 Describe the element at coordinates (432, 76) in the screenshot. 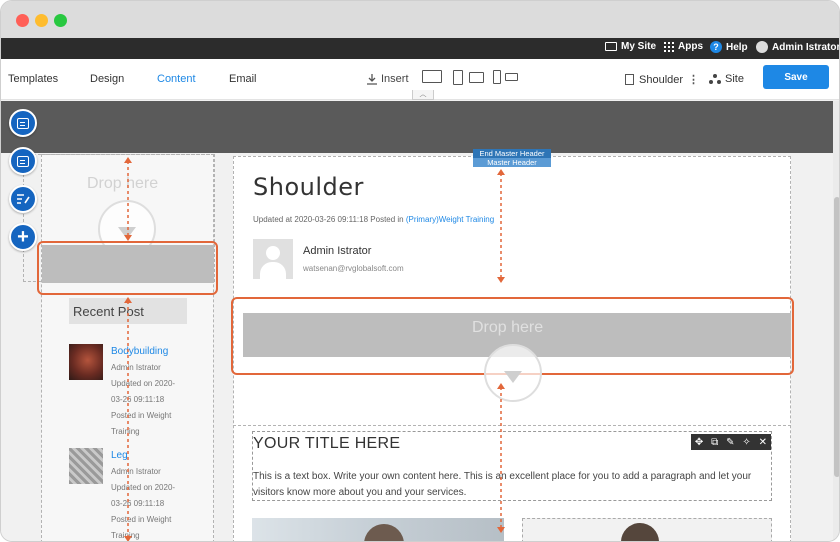

I see `desktop-view-icon` at that location.